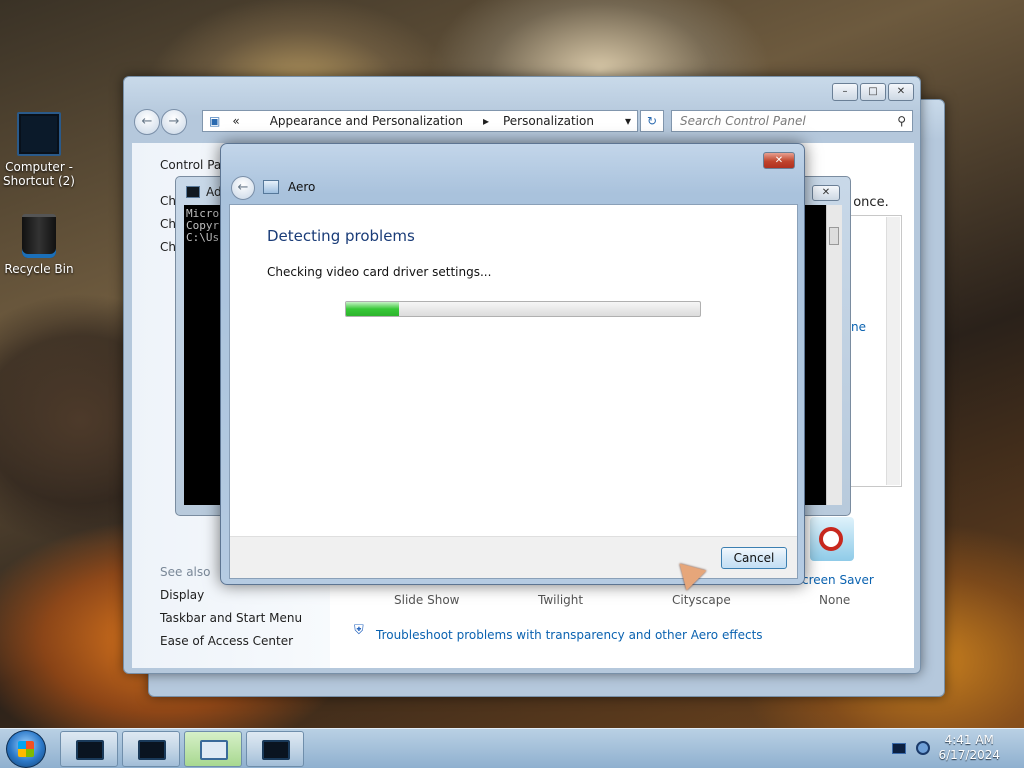 The width and height of the screenshot is (1024, 768). What do you see at coordinates (523, 309) in the screenshot?
I see `progress-bar` at bounding box center [523, 309].